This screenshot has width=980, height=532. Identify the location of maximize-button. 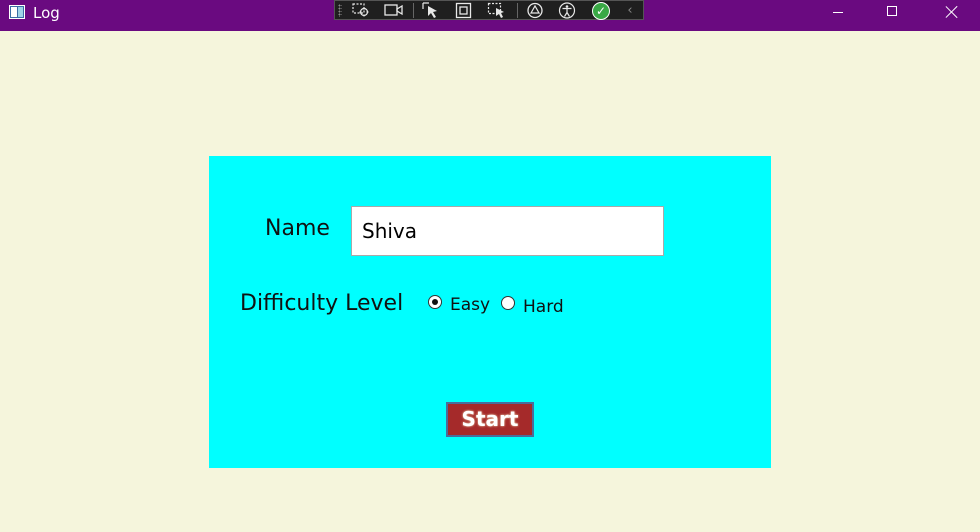
(892, 12).